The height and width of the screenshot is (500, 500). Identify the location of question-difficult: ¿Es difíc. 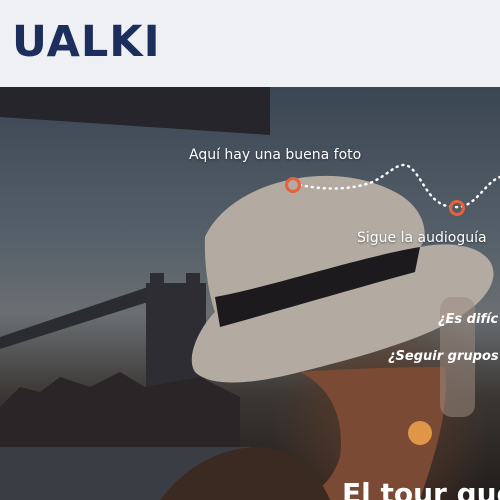
(468, 319).